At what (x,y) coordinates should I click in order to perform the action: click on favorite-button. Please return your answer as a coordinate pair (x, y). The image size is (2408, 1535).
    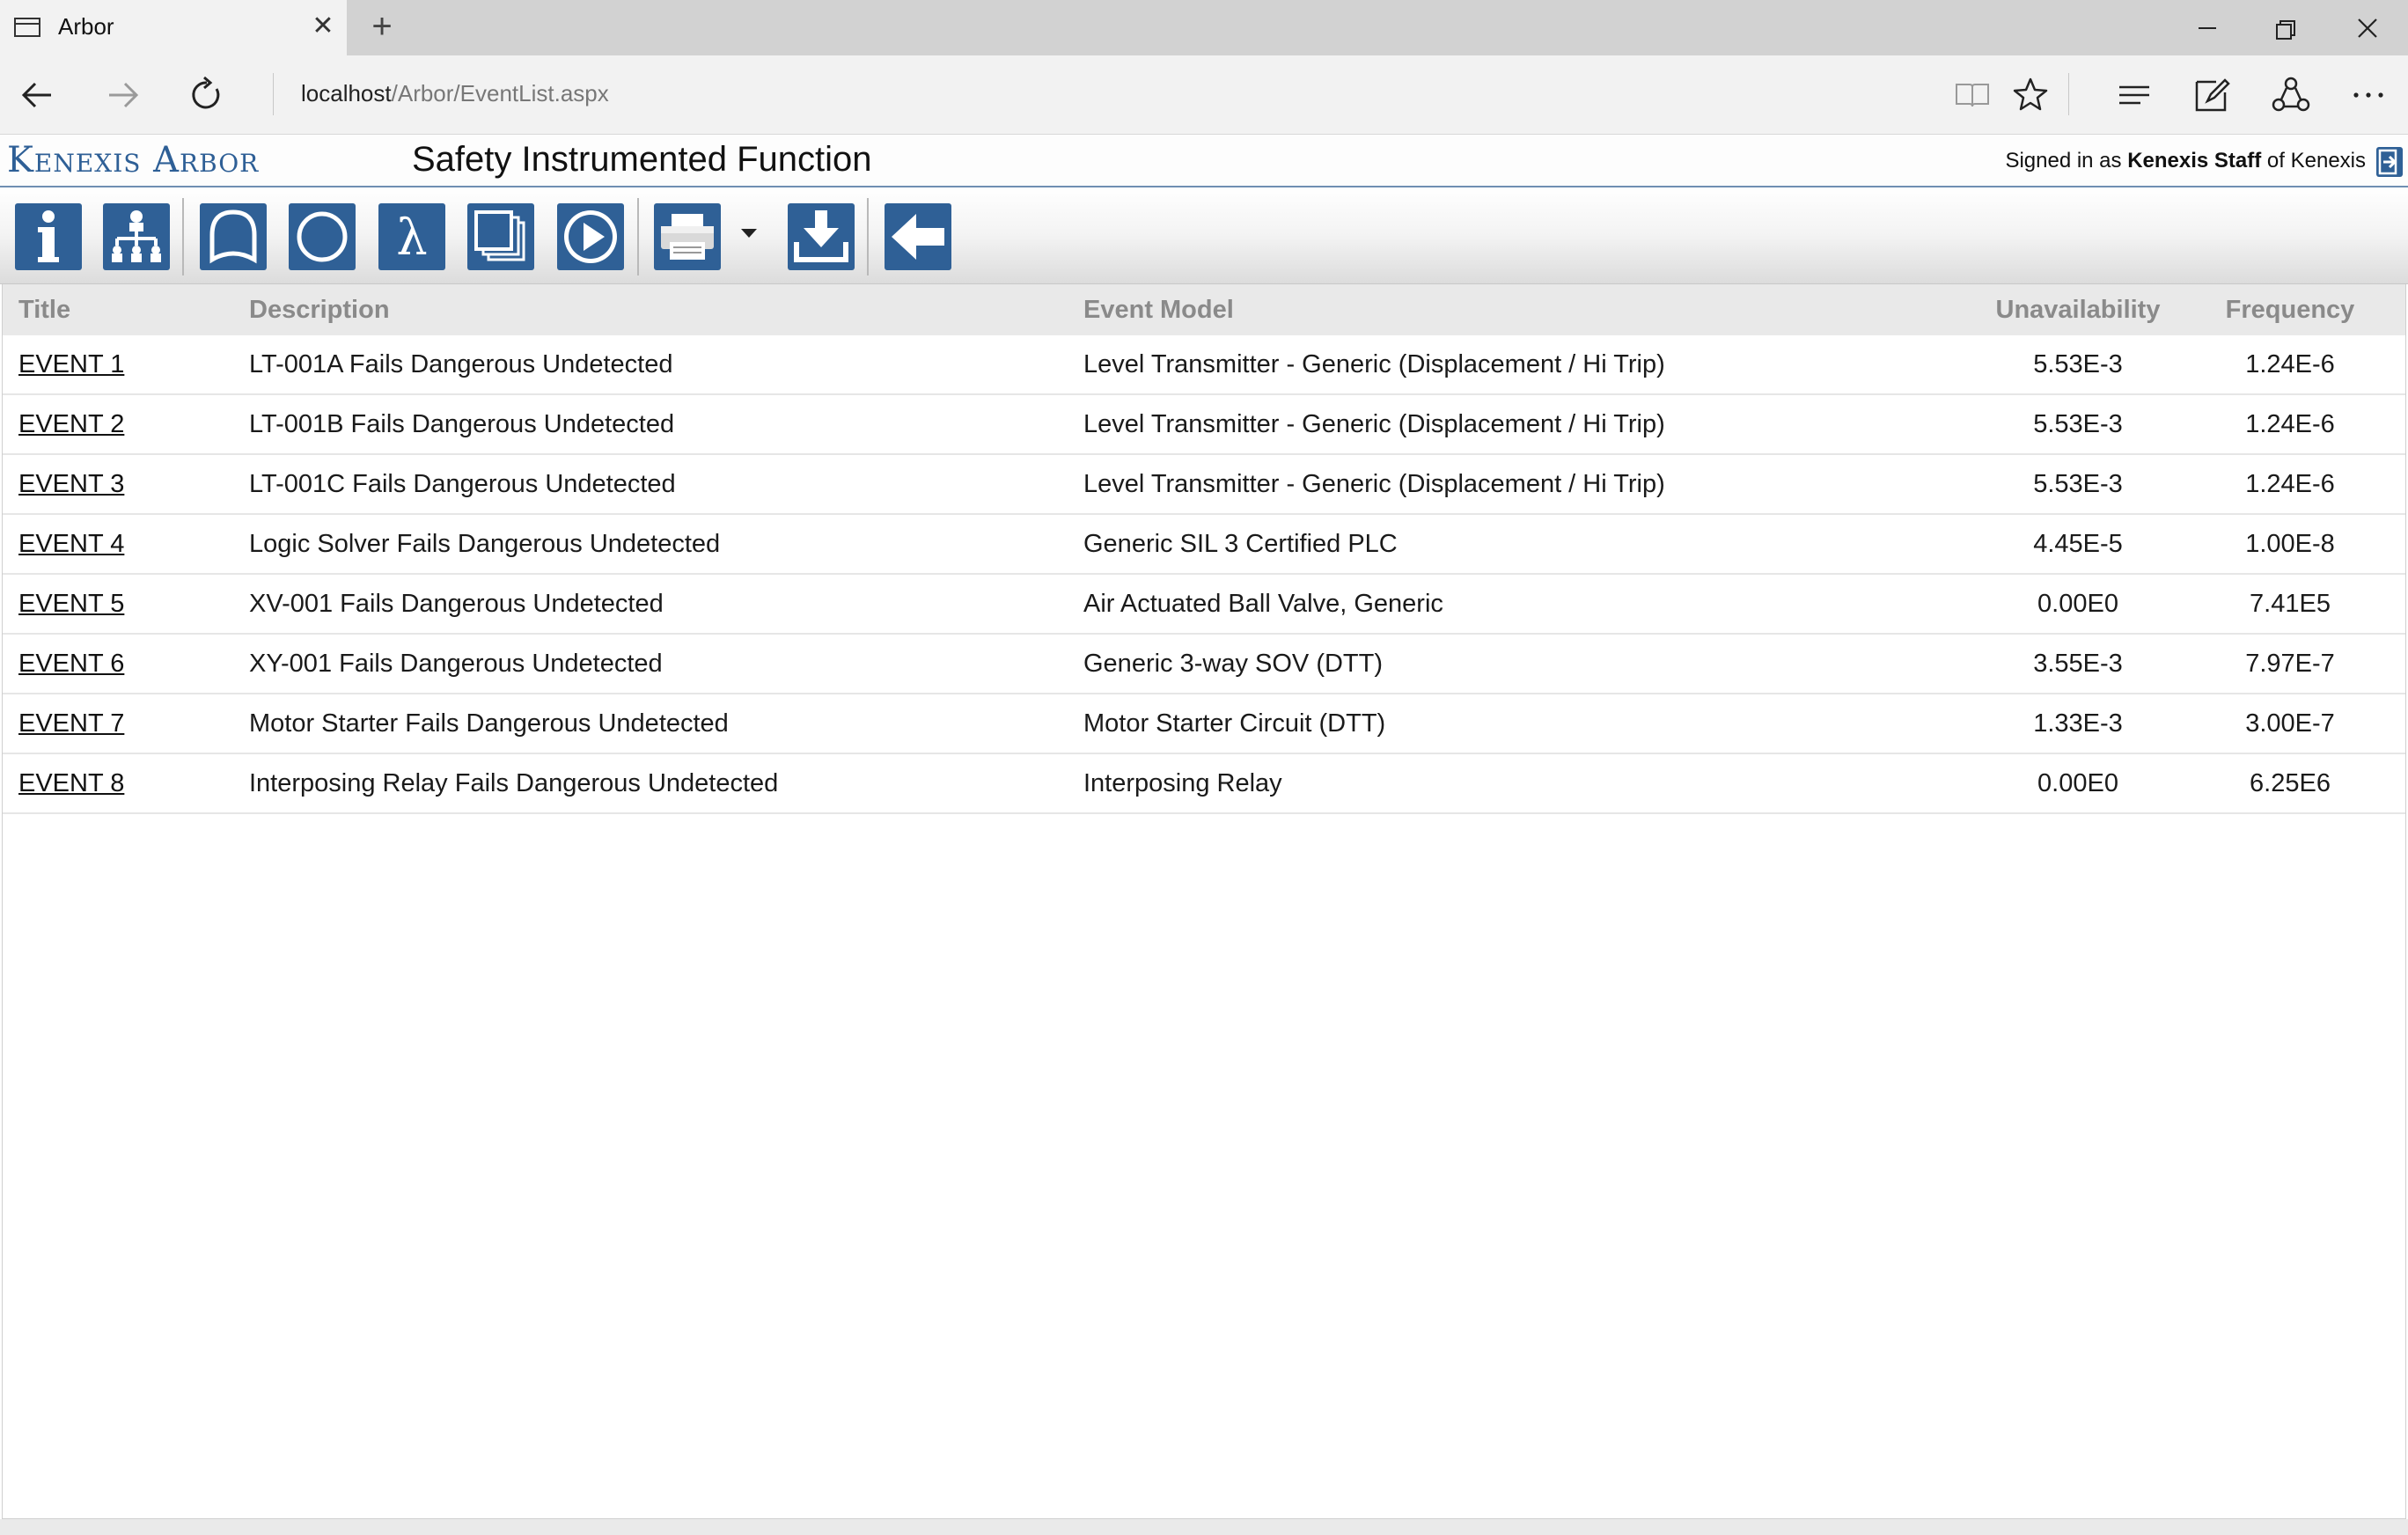
    Looking at the image, I should click on (2030, 95).